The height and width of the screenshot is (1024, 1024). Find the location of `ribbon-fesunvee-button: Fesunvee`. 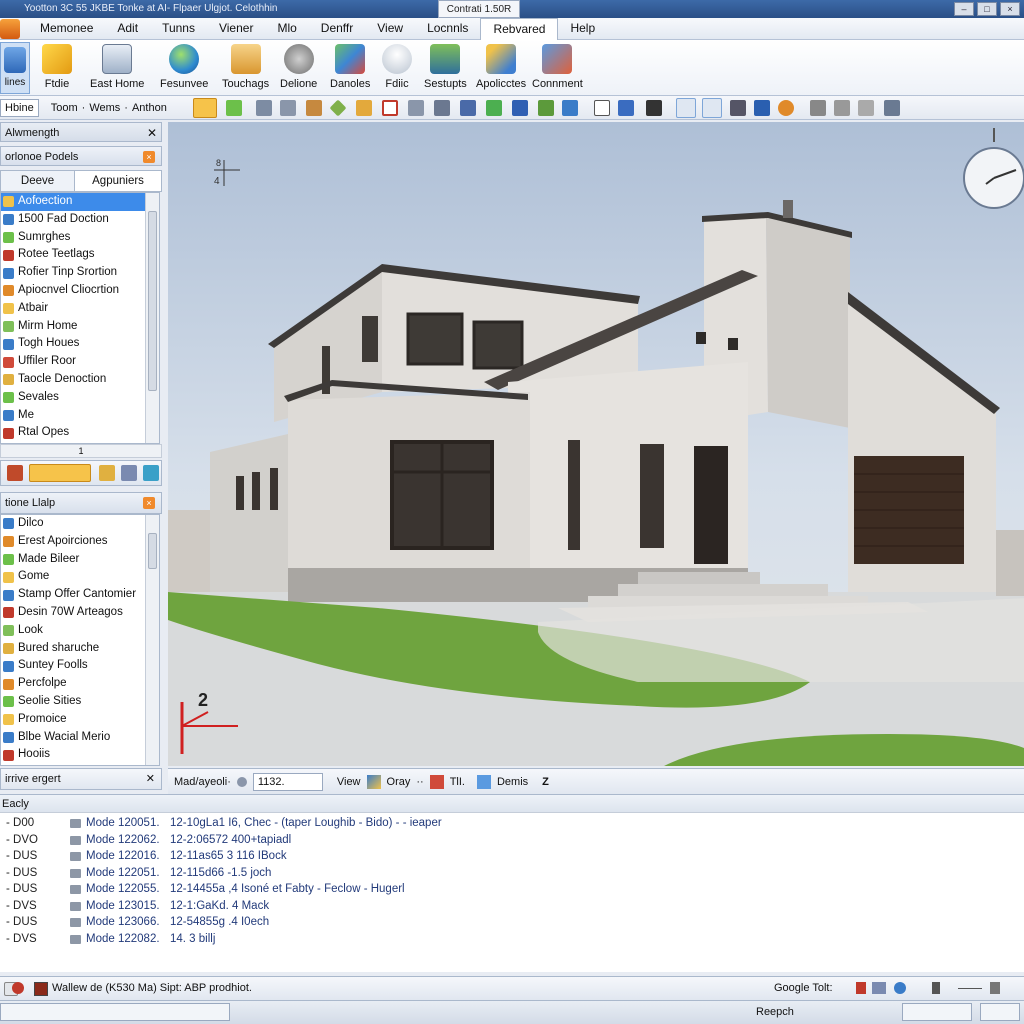

ribbon-fesunvee-button: Fesunvee is located at coordinates (184, 67).